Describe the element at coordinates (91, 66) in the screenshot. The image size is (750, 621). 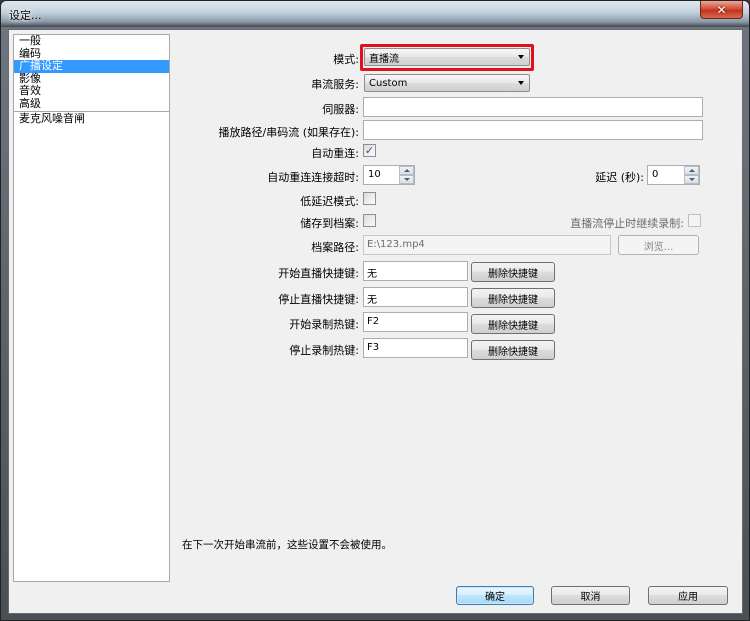
I see `sidebar-item-broadcast: 广播设定` at that location.